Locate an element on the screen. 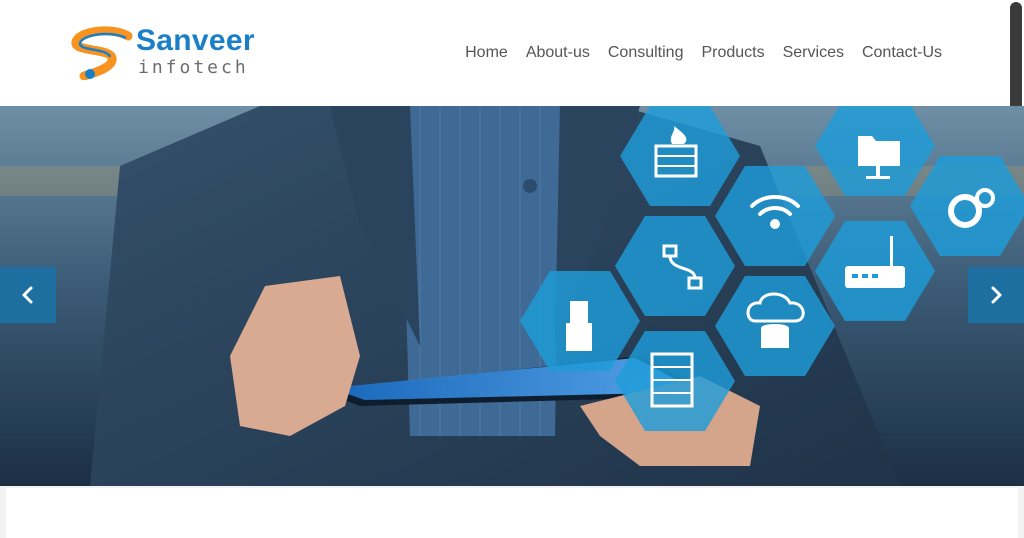  nav-products: Products is located at coordinates (732, 53).